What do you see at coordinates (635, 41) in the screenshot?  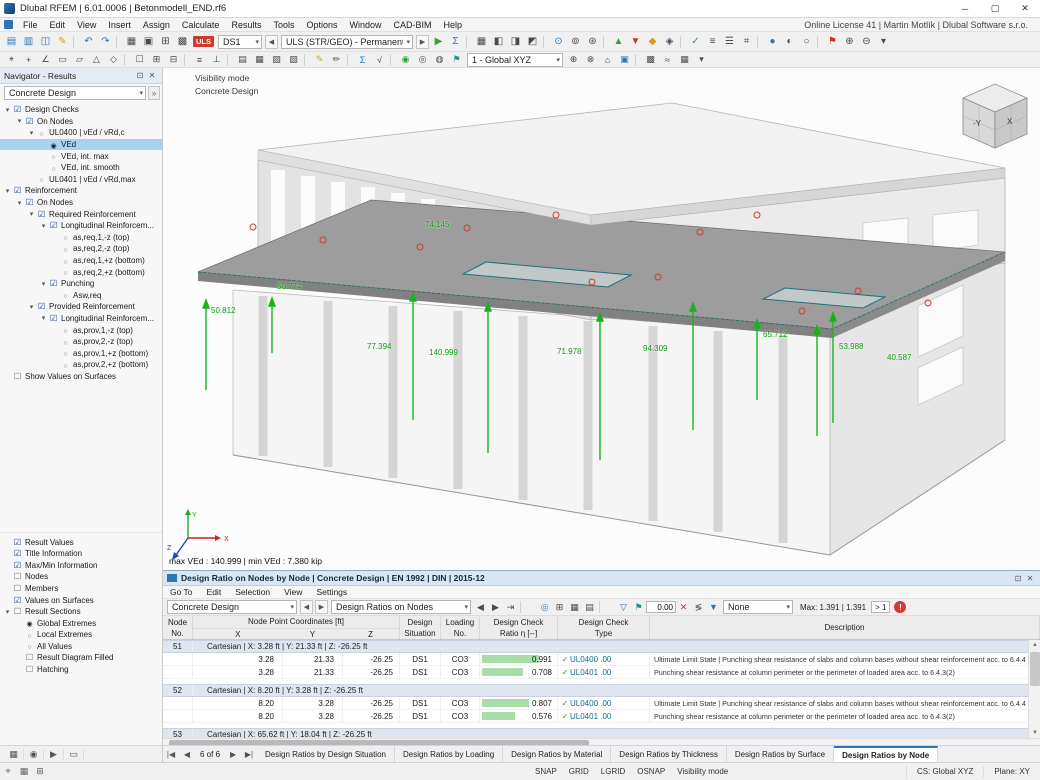 I see `toolbar-icon: ▼` at bounding box center [635, 41].